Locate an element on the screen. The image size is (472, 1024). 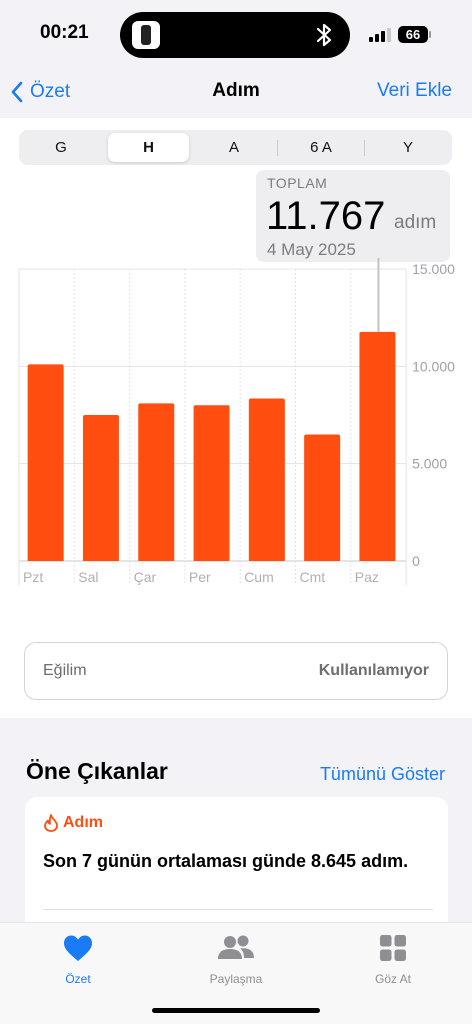
grid-icon is located at coordinates (393, 948).